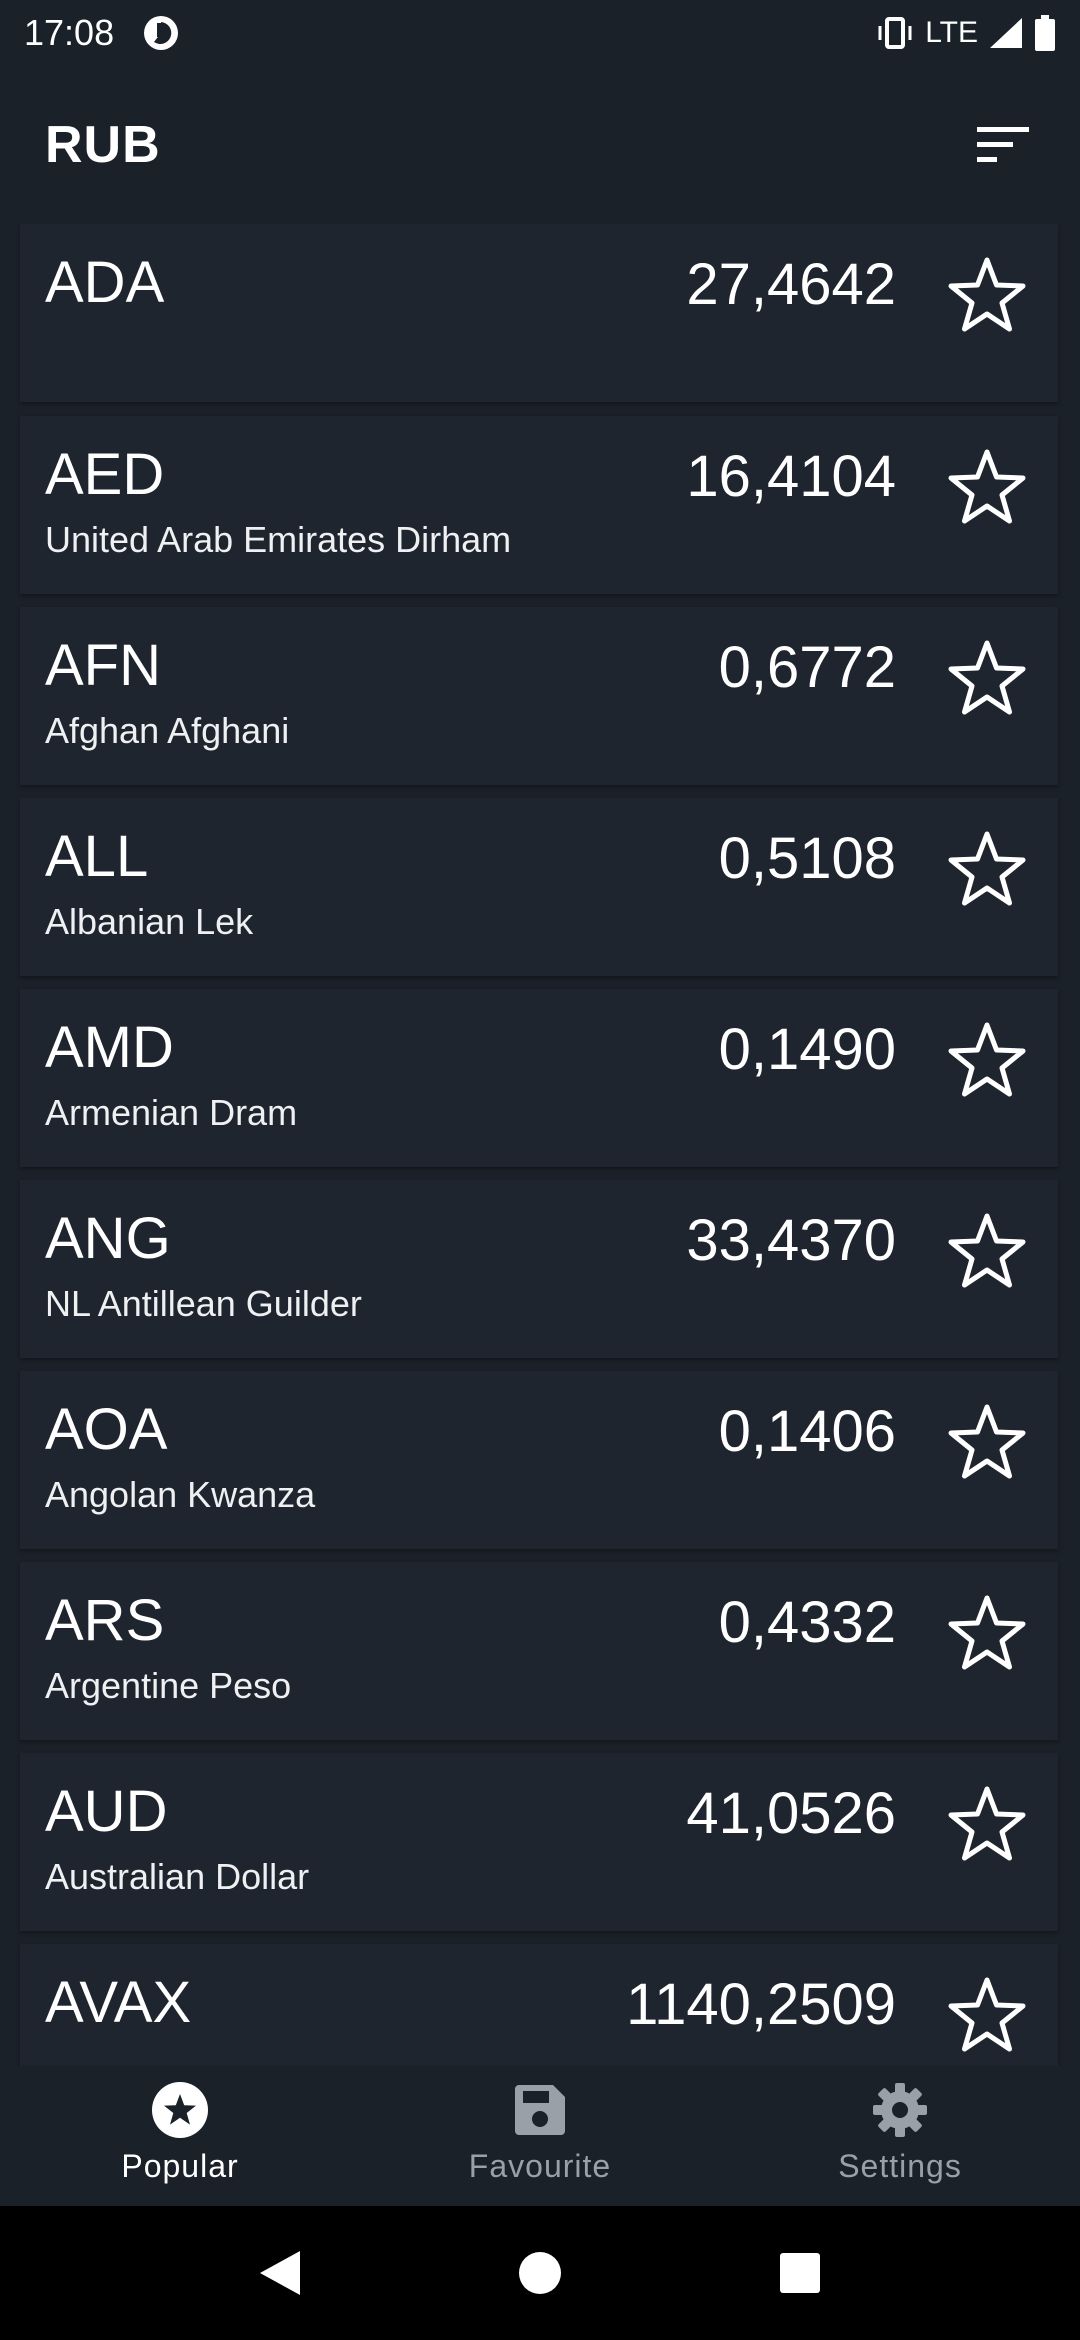 The width and height of the screenshot is (1080, 2340). What do you see at coordinates (807, 858) in the screenshot?
I see `currency-rate: 0,5108` at bounding box center [807, 858].